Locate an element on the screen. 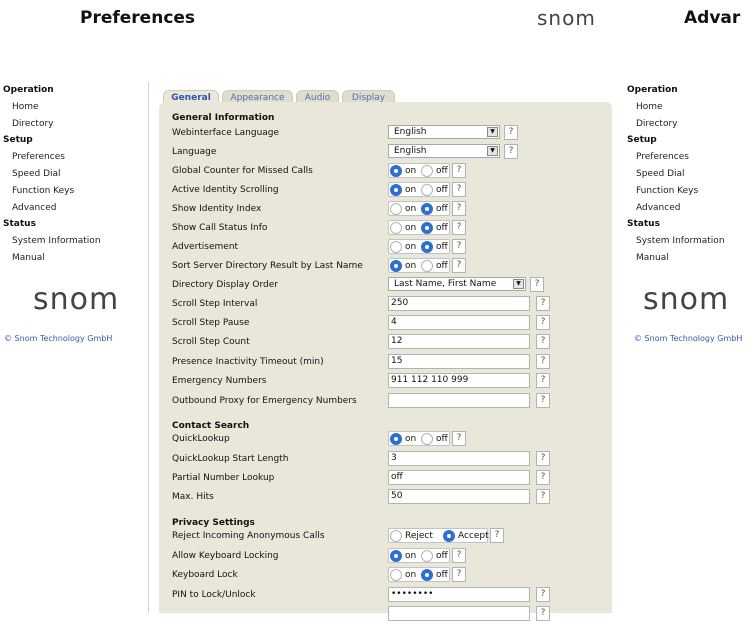 This screenshot has height=624, width=754. setting-label: Scroll Step Pause is located at coordinates (211, 323).